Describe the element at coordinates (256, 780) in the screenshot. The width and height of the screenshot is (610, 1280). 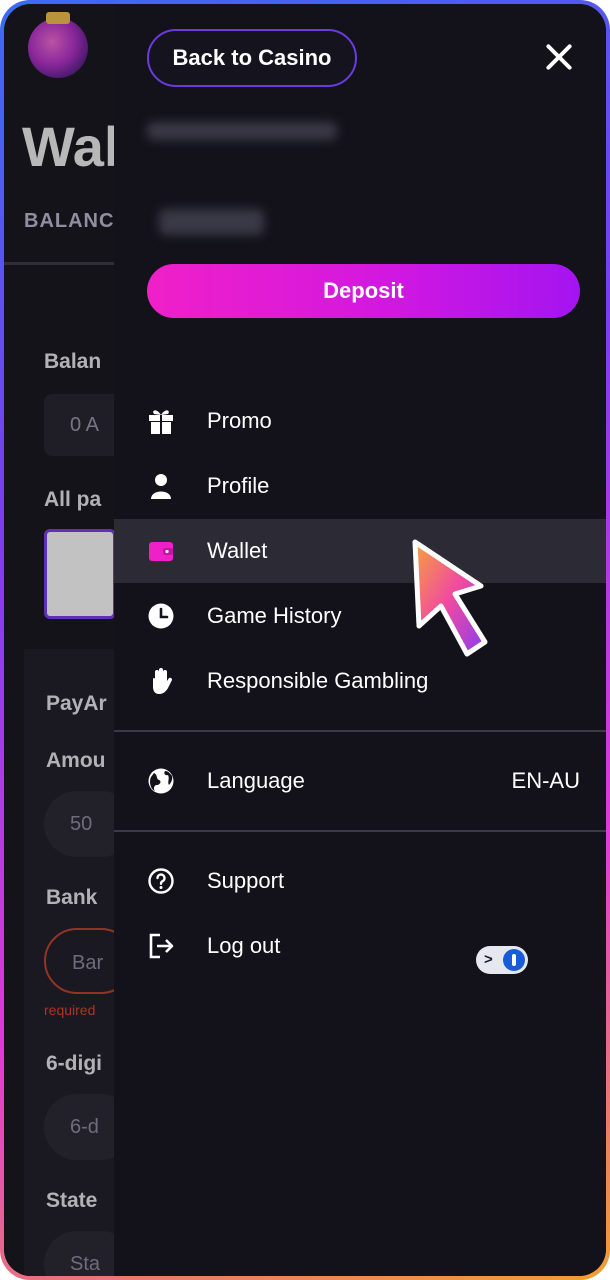
I see `menu-label-language: Language` at that location.